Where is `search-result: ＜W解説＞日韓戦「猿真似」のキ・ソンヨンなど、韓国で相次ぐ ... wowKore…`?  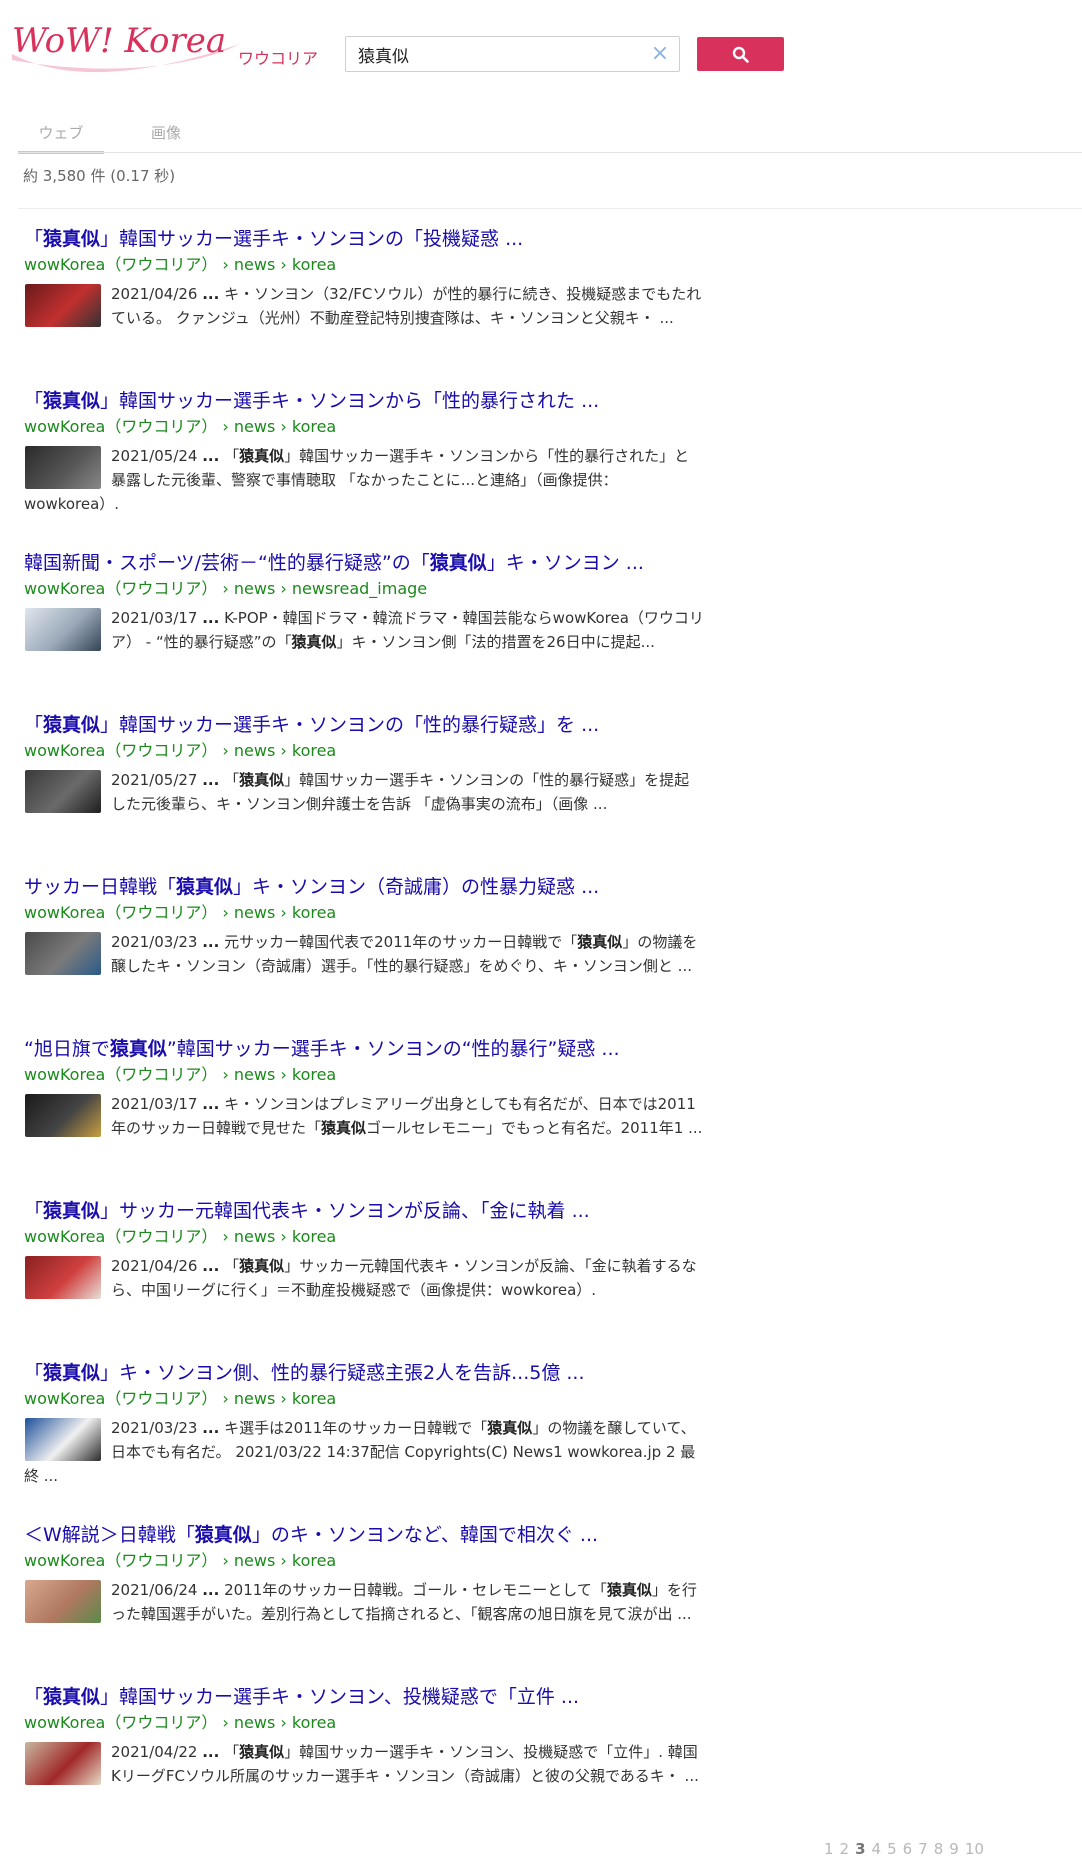
search-result: ＜W解説＞日韓戦「猿真似」のキ・ソンヨンなど、韓国で相次ぐ ... wowKore… is located at coordinates (364, 1603).